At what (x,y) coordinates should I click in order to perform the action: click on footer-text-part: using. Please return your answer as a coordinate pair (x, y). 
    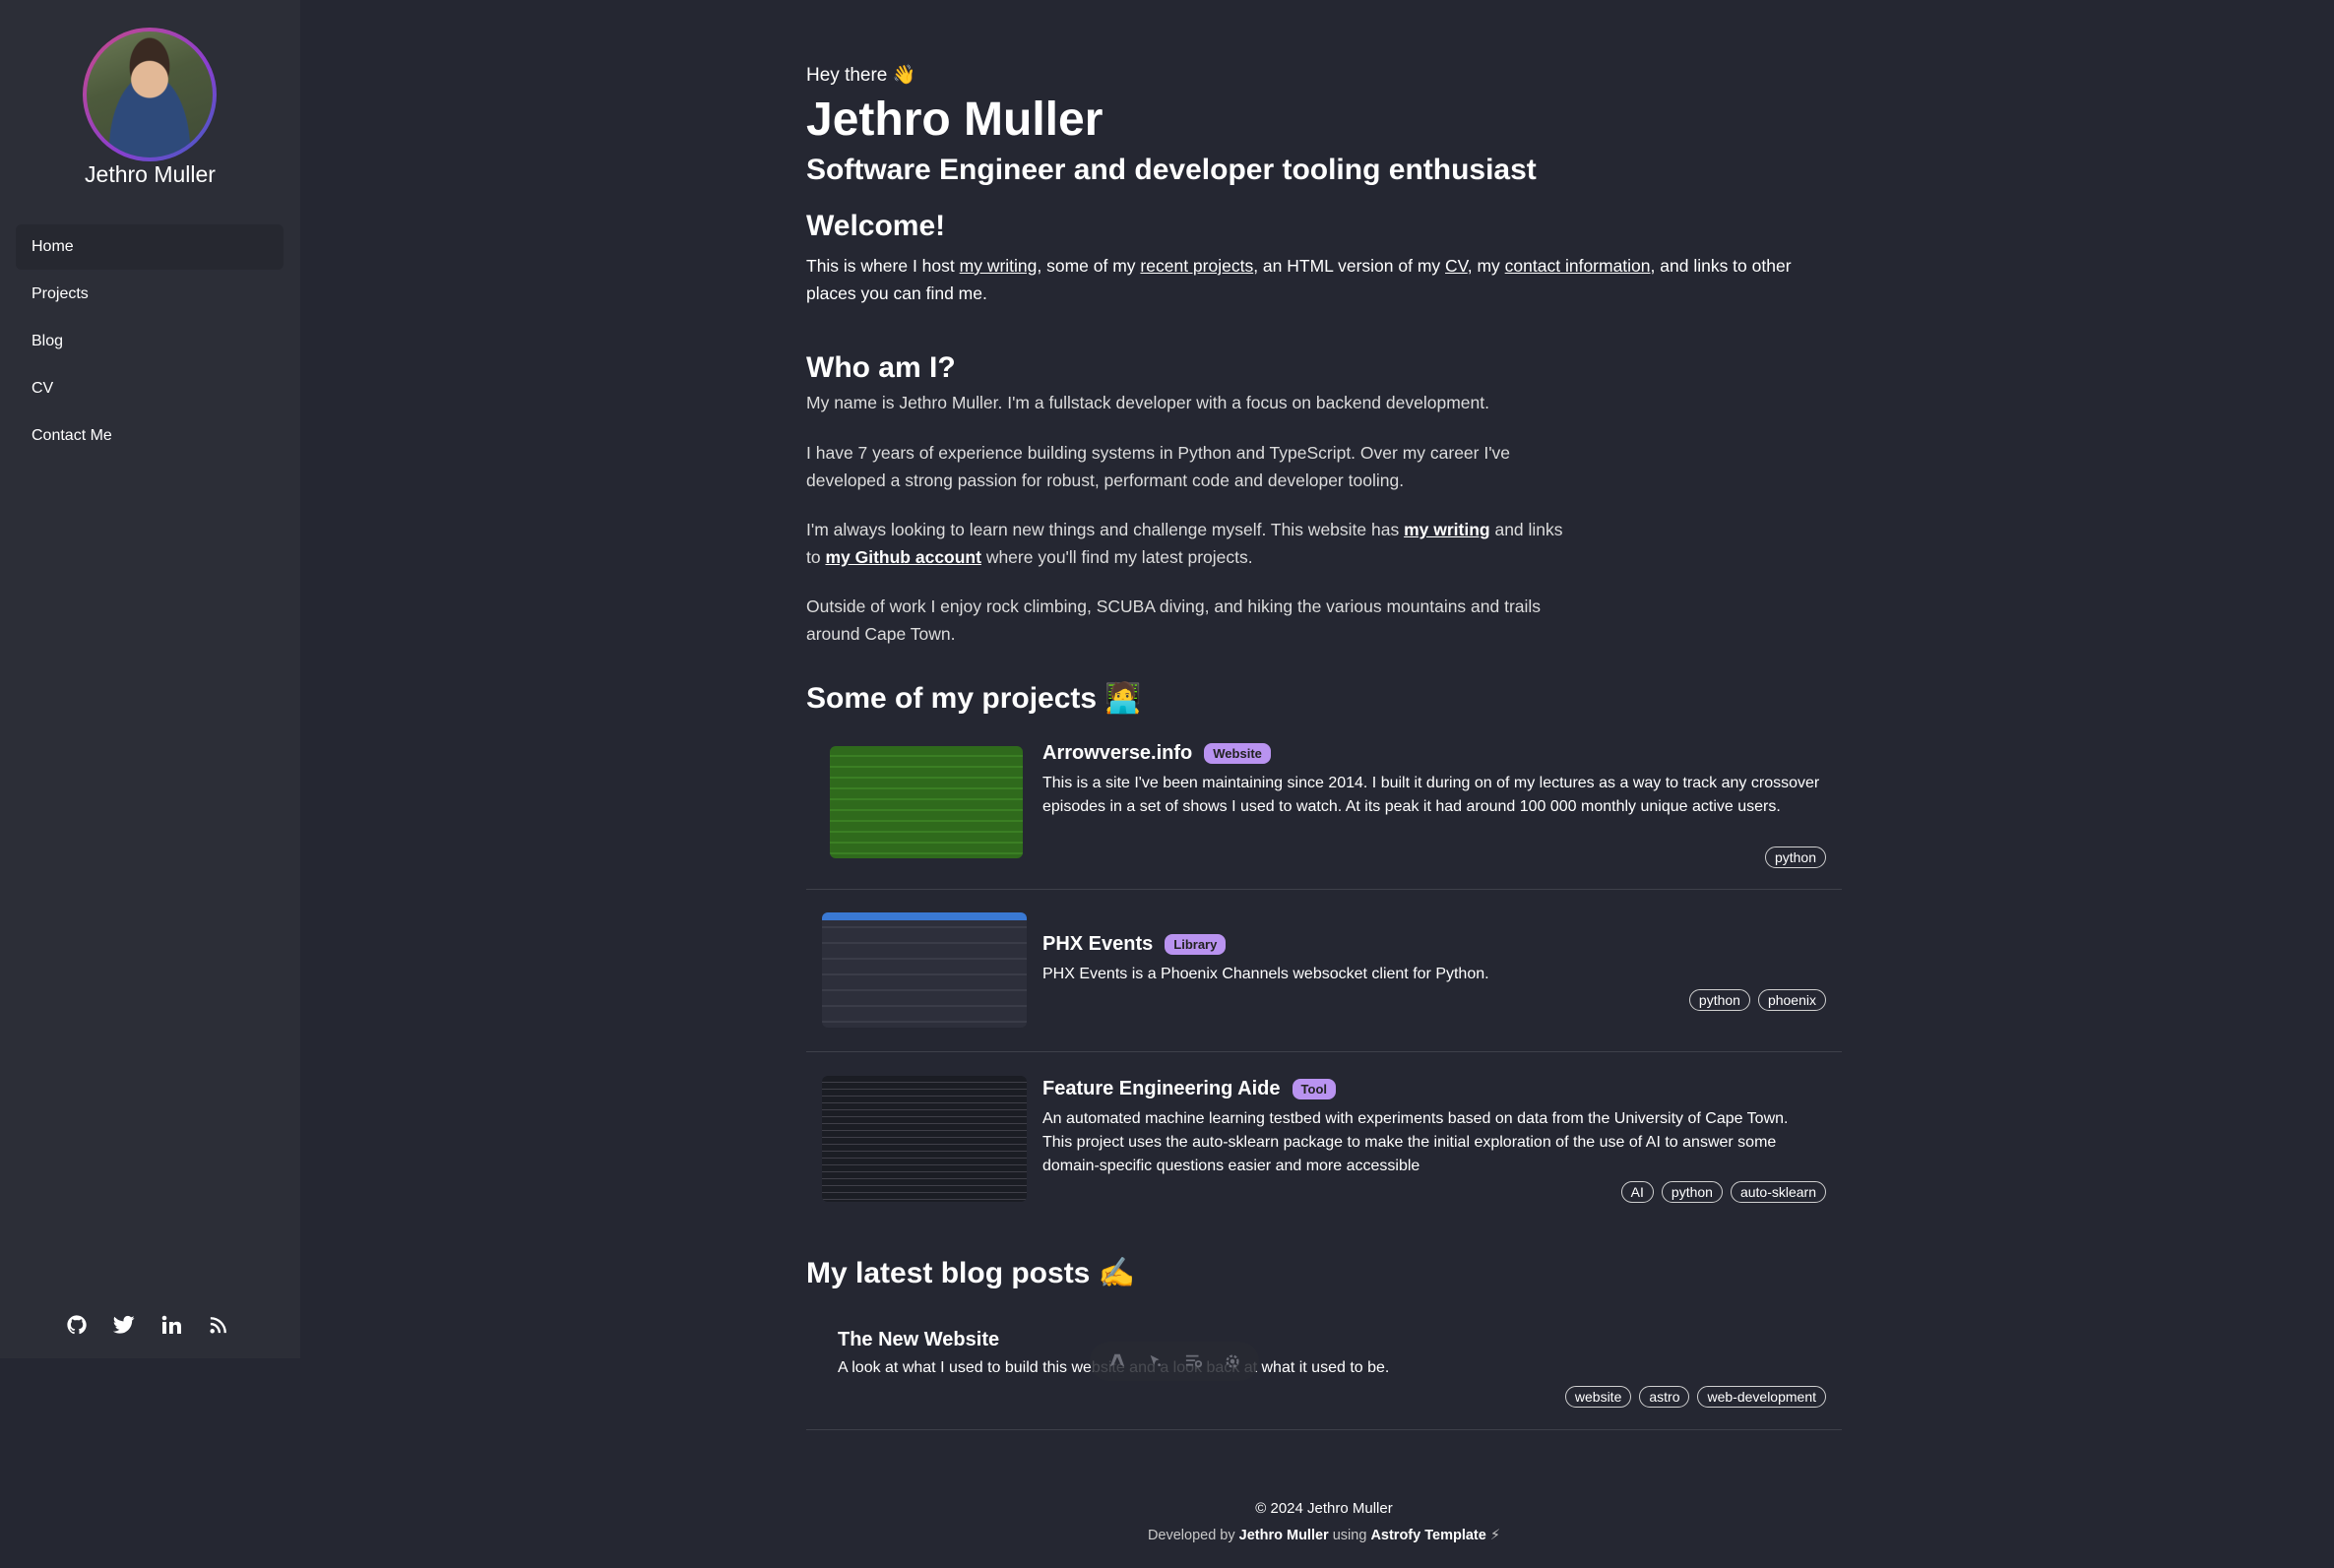
    Looking at the image, I should click on (1349, 1535).